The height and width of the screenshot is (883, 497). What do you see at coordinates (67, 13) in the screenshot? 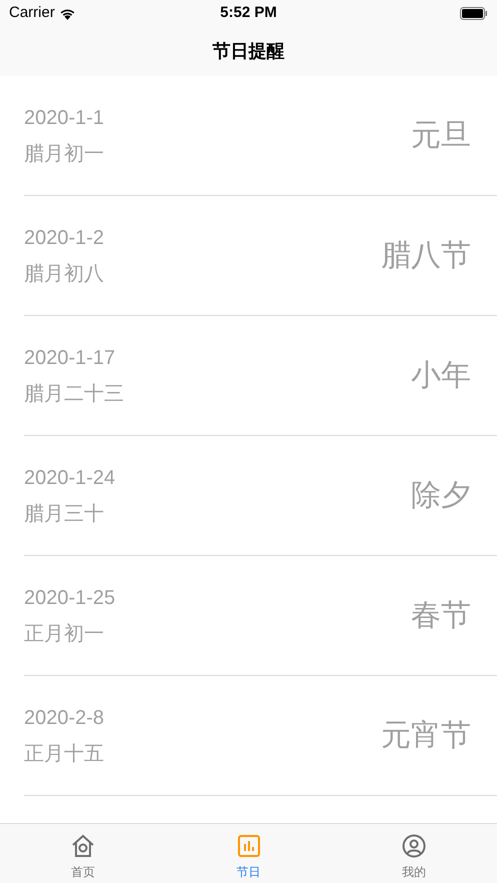
I see `wifi-icon` at bounding box center [67, 13].